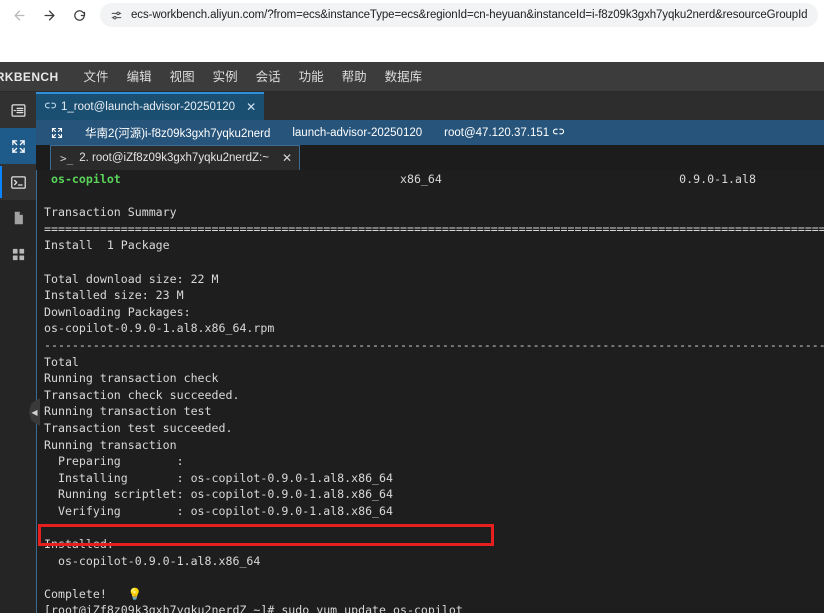 This screenshot has height=613, width=824. Describe the element at coordinates (434, 594) in the screenshot. I see `terminal-line: Complete! 💡` at that location.